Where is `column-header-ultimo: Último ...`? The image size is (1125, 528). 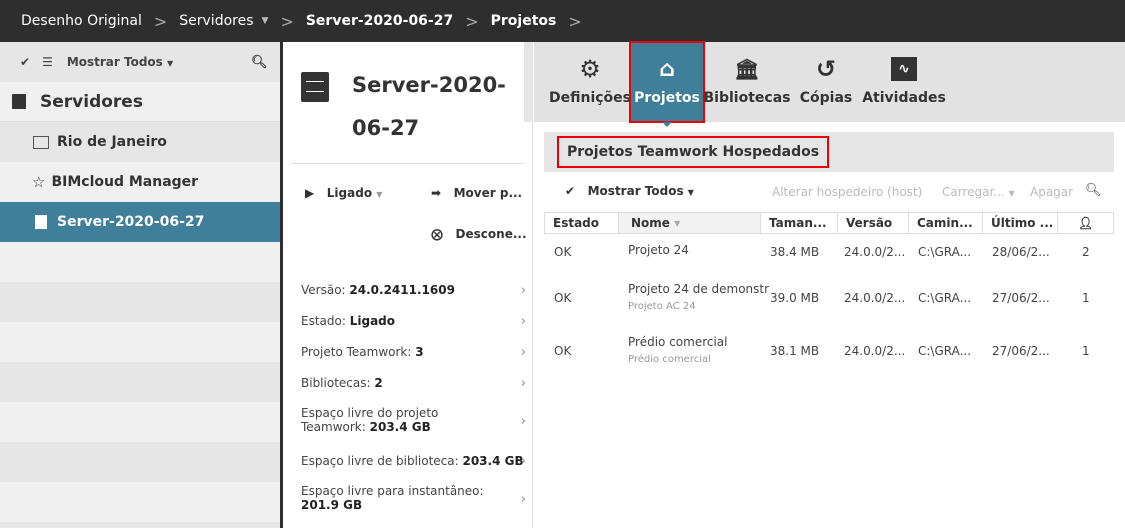
column-header-ultimo: Último ... is located at coordinates (1020, 223).